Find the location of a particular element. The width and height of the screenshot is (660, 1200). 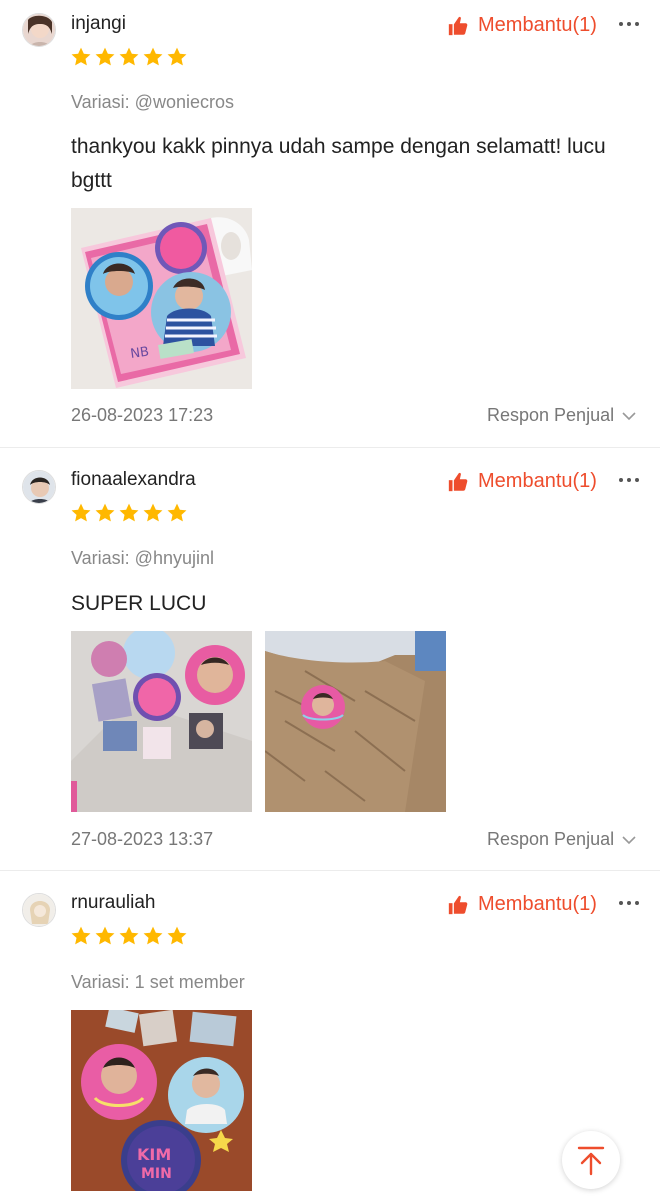

review-photo: NB is located at coordinates (161, 298).